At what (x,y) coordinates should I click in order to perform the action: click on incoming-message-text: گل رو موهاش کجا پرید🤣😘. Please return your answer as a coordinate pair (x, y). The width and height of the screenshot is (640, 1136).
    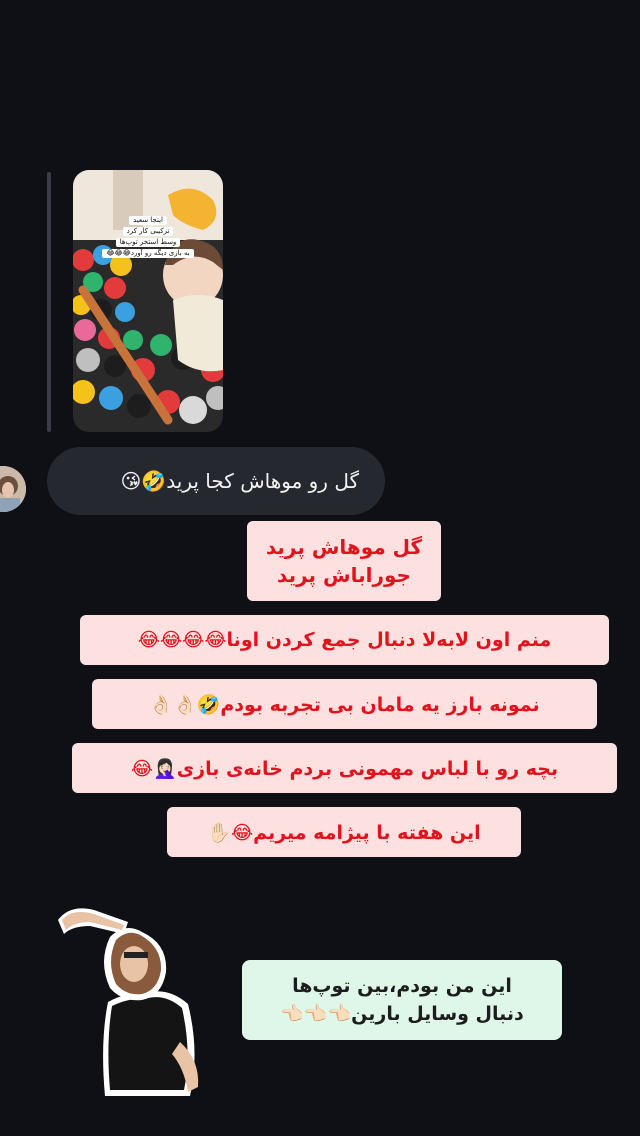
    Looking at the image, I should click on (239, 481).